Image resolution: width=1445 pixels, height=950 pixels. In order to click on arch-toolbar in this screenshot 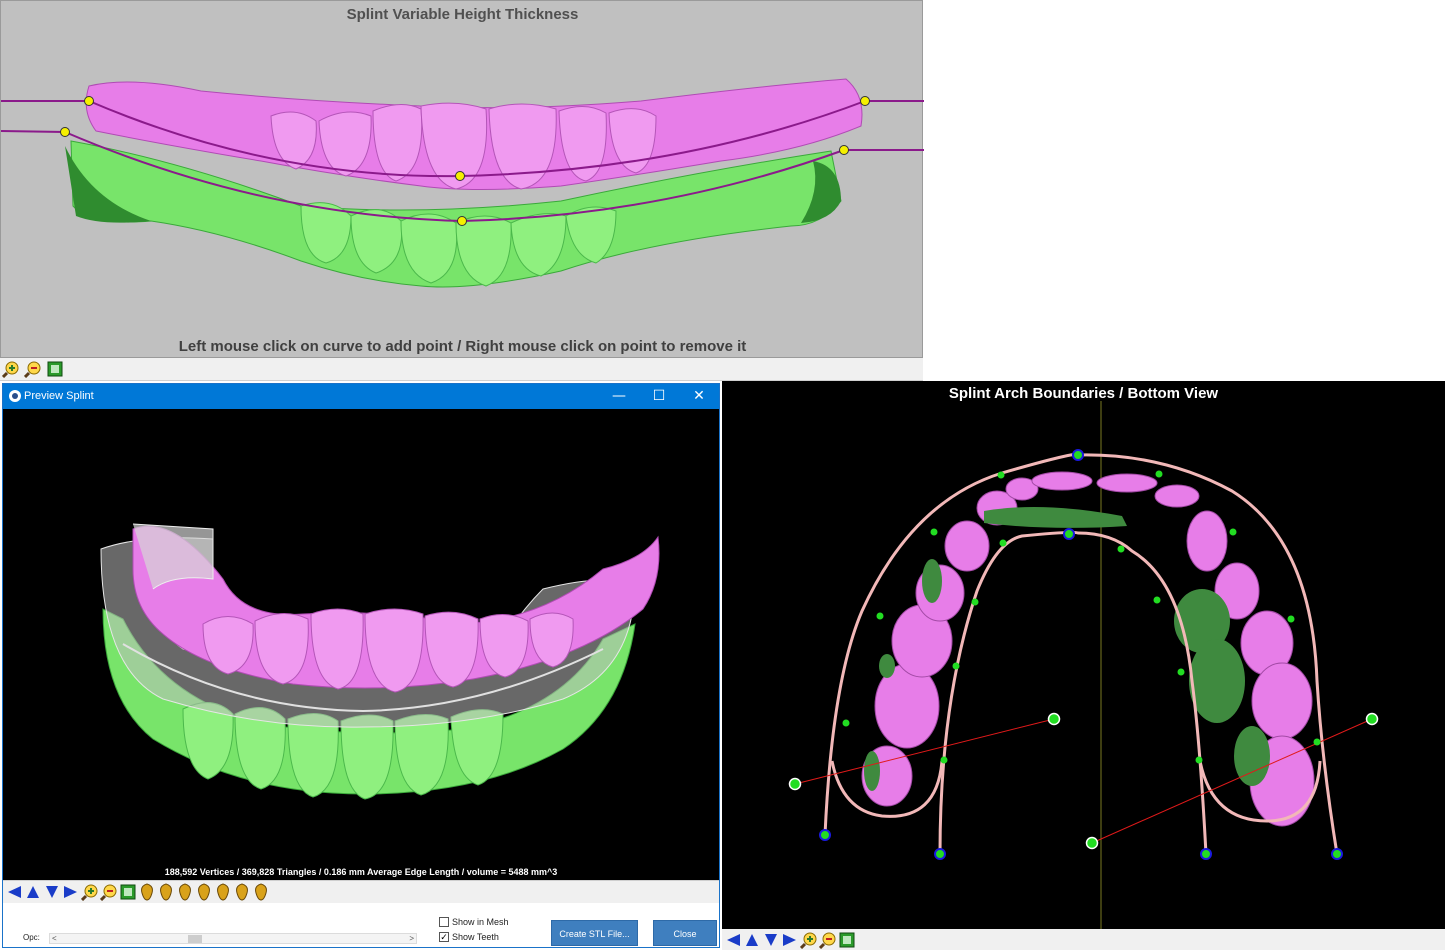, I will do `click(1083, 939)`.